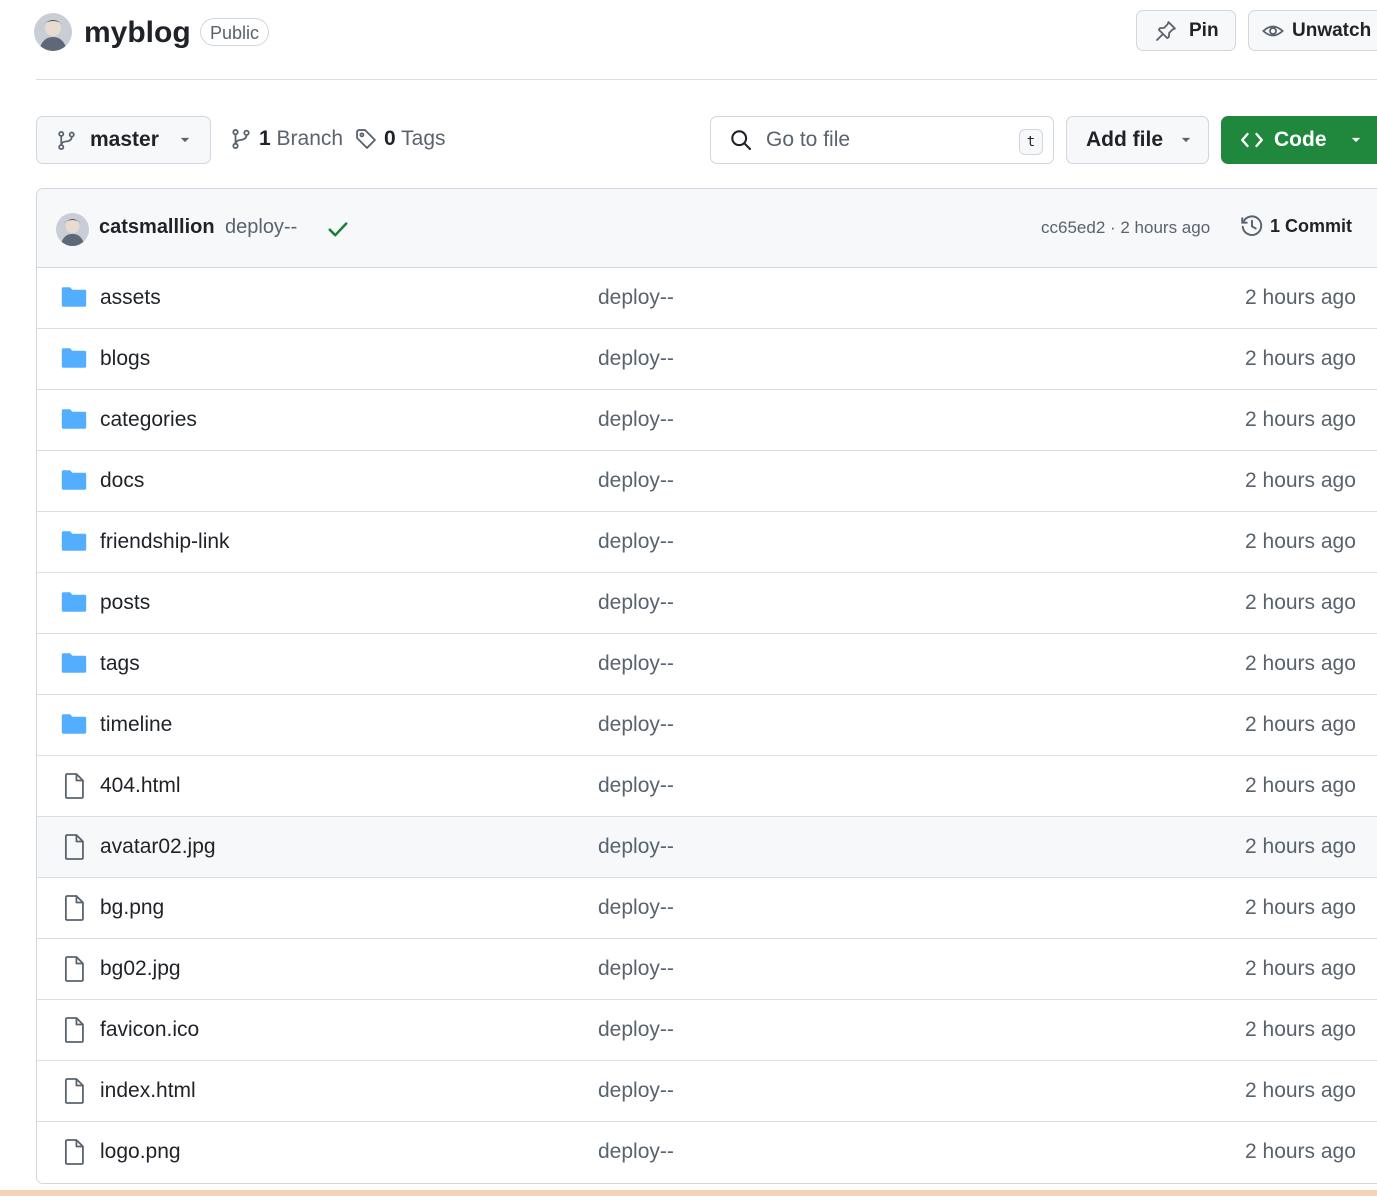  Describe the element at coordinates (158, 847) in the screenshot. I see `file-name-link: avatar02.jpg` at that location.